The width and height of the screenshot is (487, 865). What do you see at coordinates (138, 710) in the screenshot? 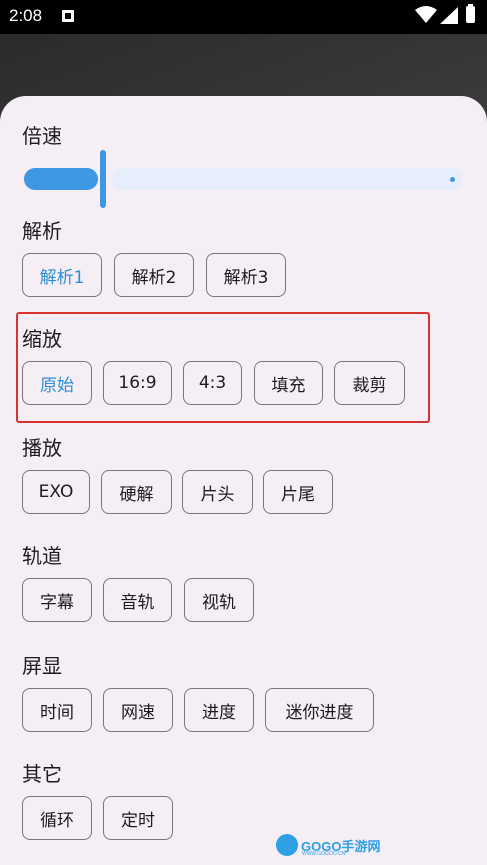
I see `display-option-netspeed: 网速` at bounding box center [138, 710].